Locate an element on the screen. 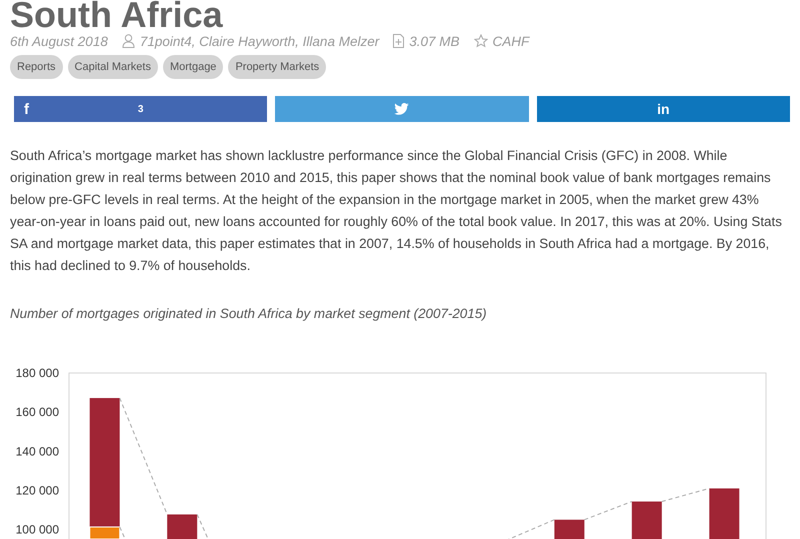  twitter-share-button is located at coordinates (402, 109).